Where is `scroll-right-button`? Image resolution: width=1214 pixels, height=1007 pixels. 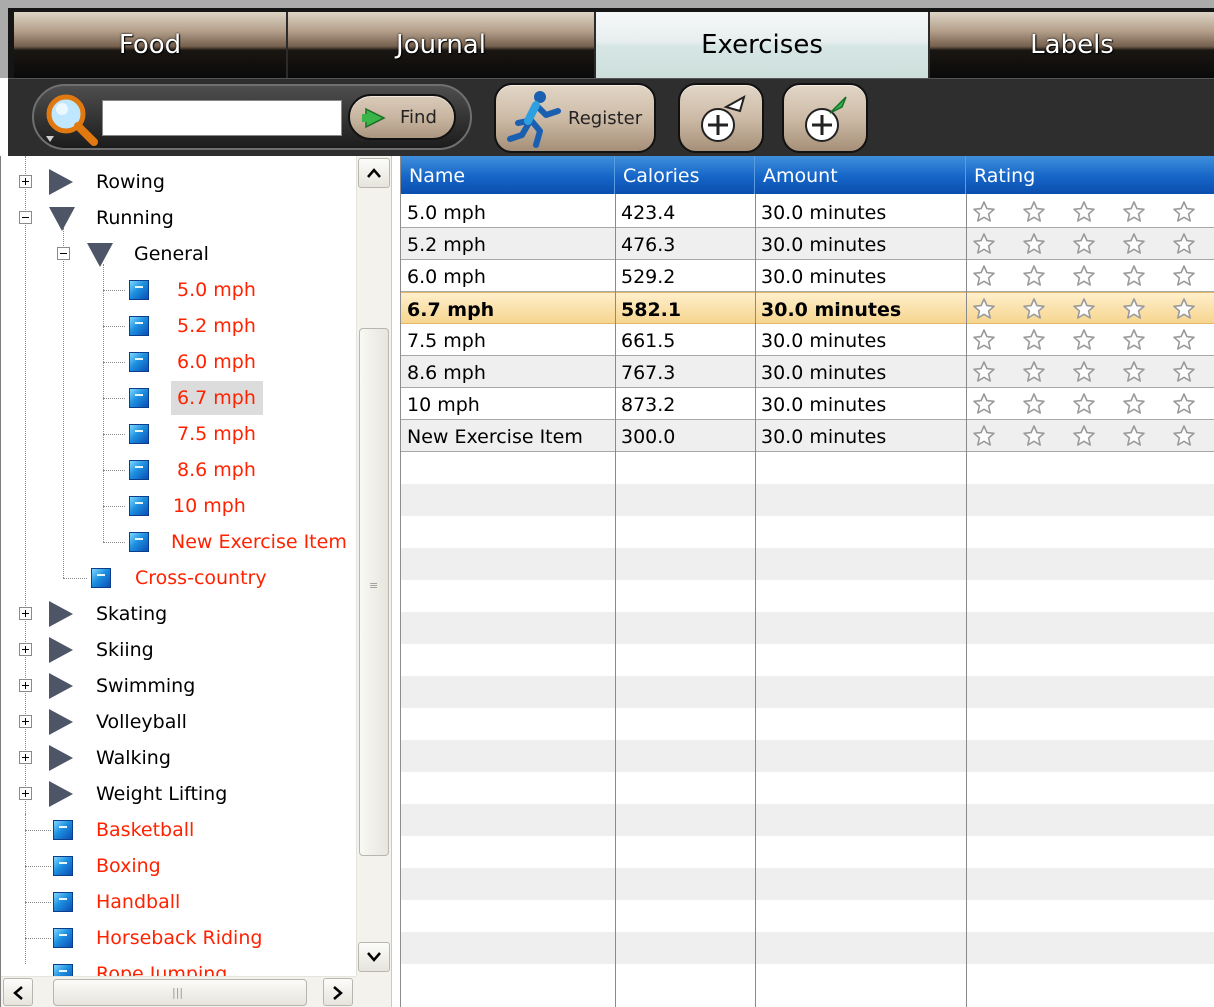 scroll-right-button is located at coordinates (338, 992).